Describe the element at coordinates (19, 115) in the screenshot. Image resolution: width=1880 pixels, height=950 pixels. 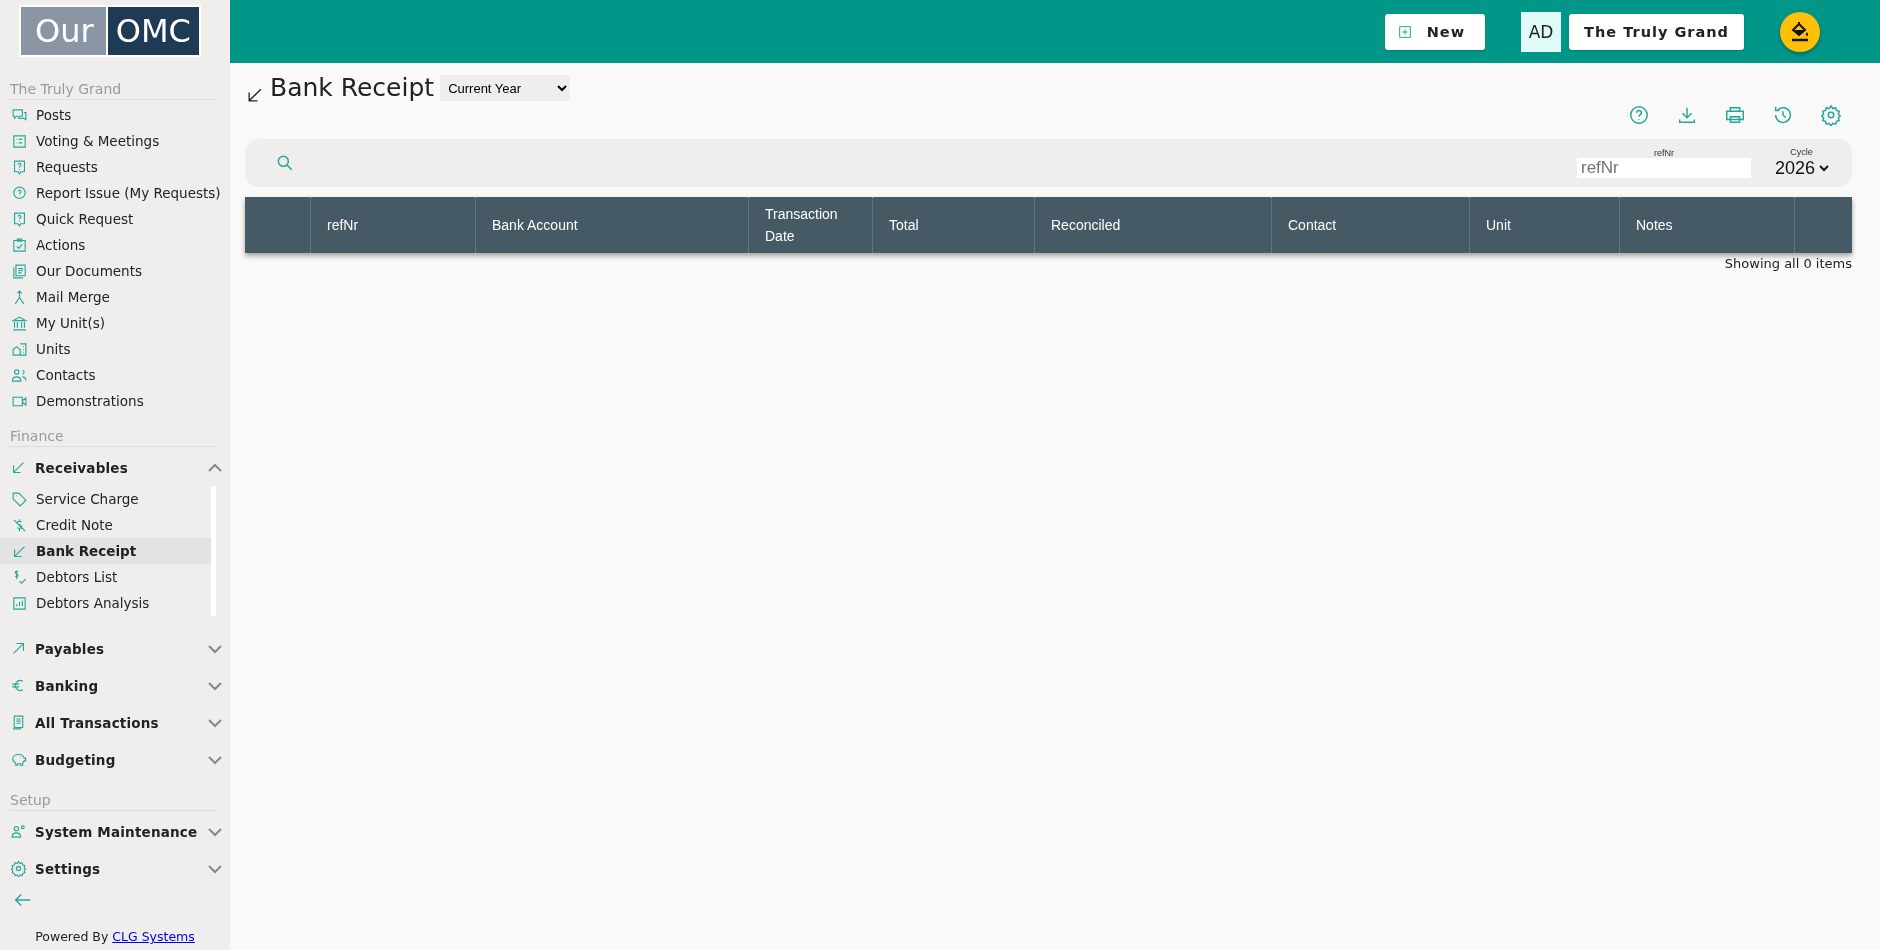
I see `chat-icon` at that location.